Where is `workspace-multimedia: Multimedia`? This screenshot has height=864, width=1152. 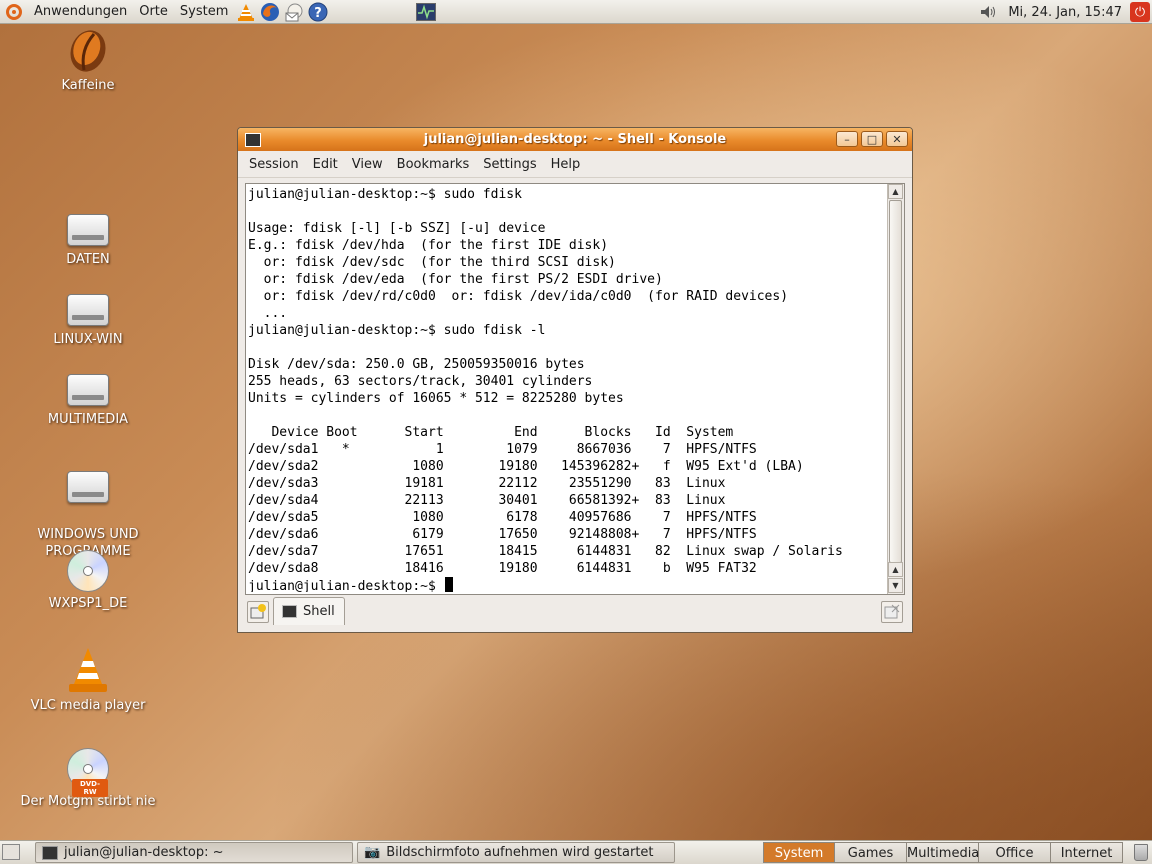
workspace-multimedia: Multimedia is located at coordinates (943, 852).